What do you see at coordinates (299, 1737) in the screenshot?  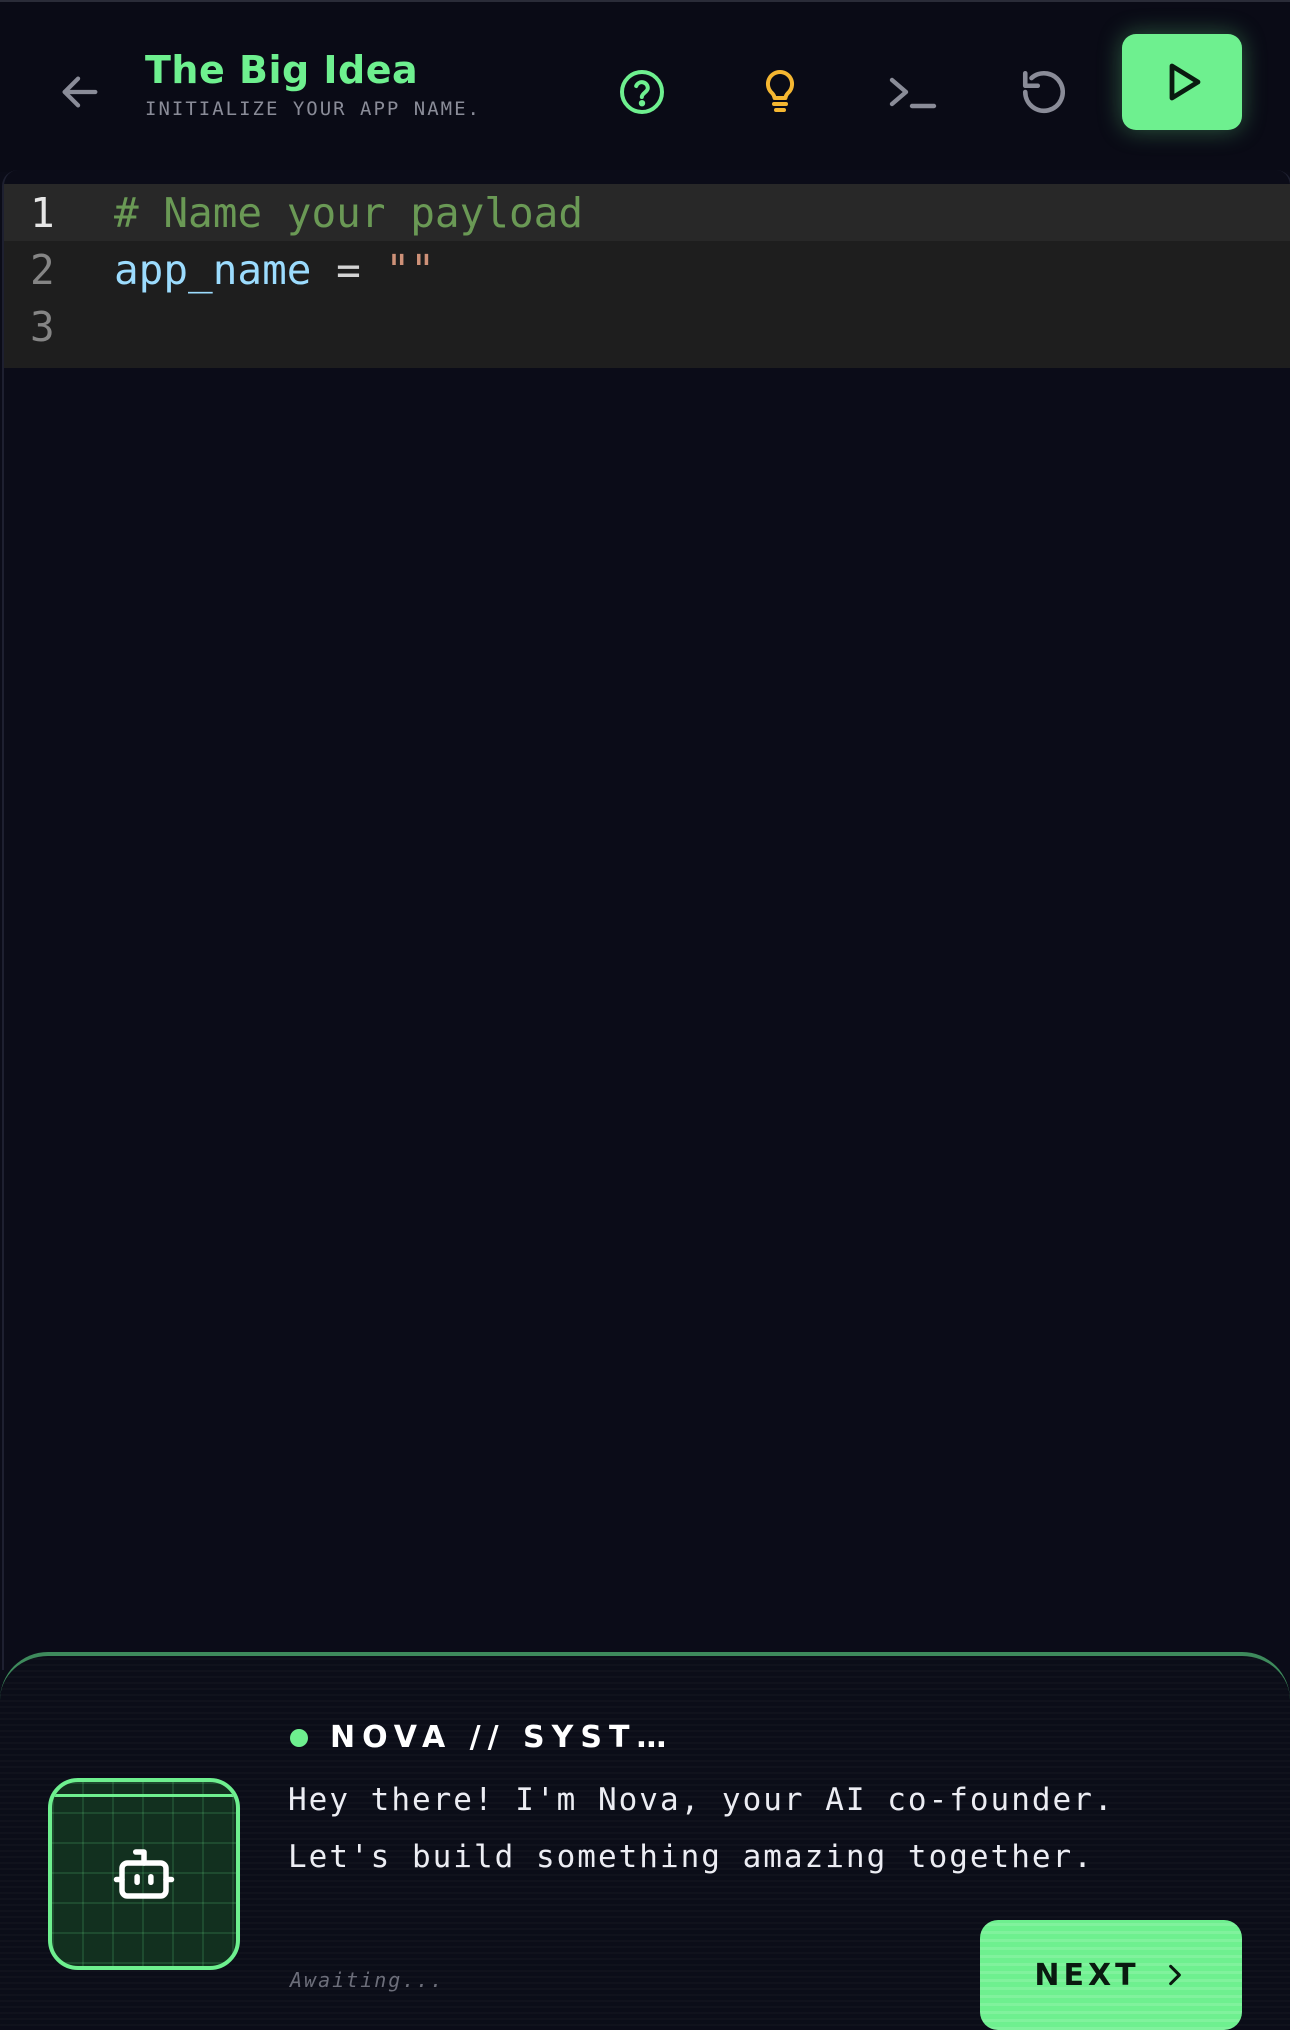 I see `online-status-dot` at bounding box center [299, 1737].